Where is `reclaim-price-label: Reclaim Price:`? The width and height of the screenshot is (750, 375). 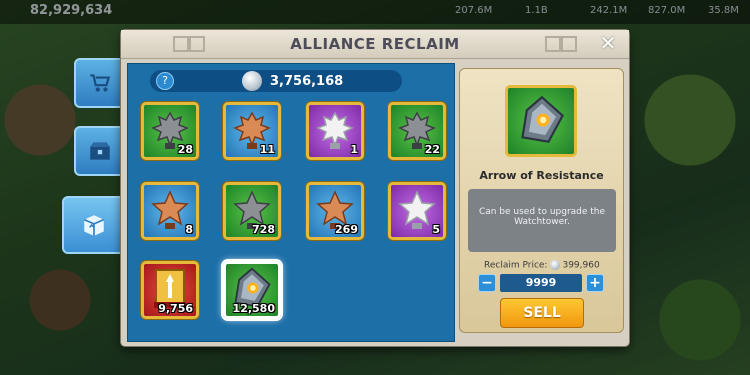
reclaim-price-label: Reclaim Price: is located at coordinates (516, 265).